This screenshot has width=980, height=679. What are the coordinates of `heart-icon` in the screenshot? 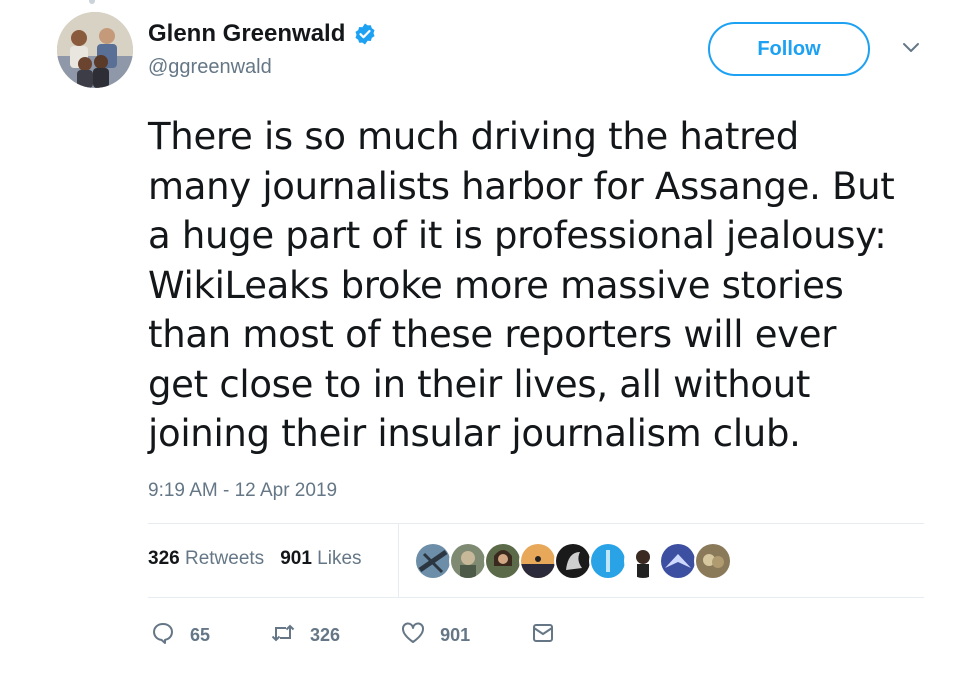 It's located at (413, 635).